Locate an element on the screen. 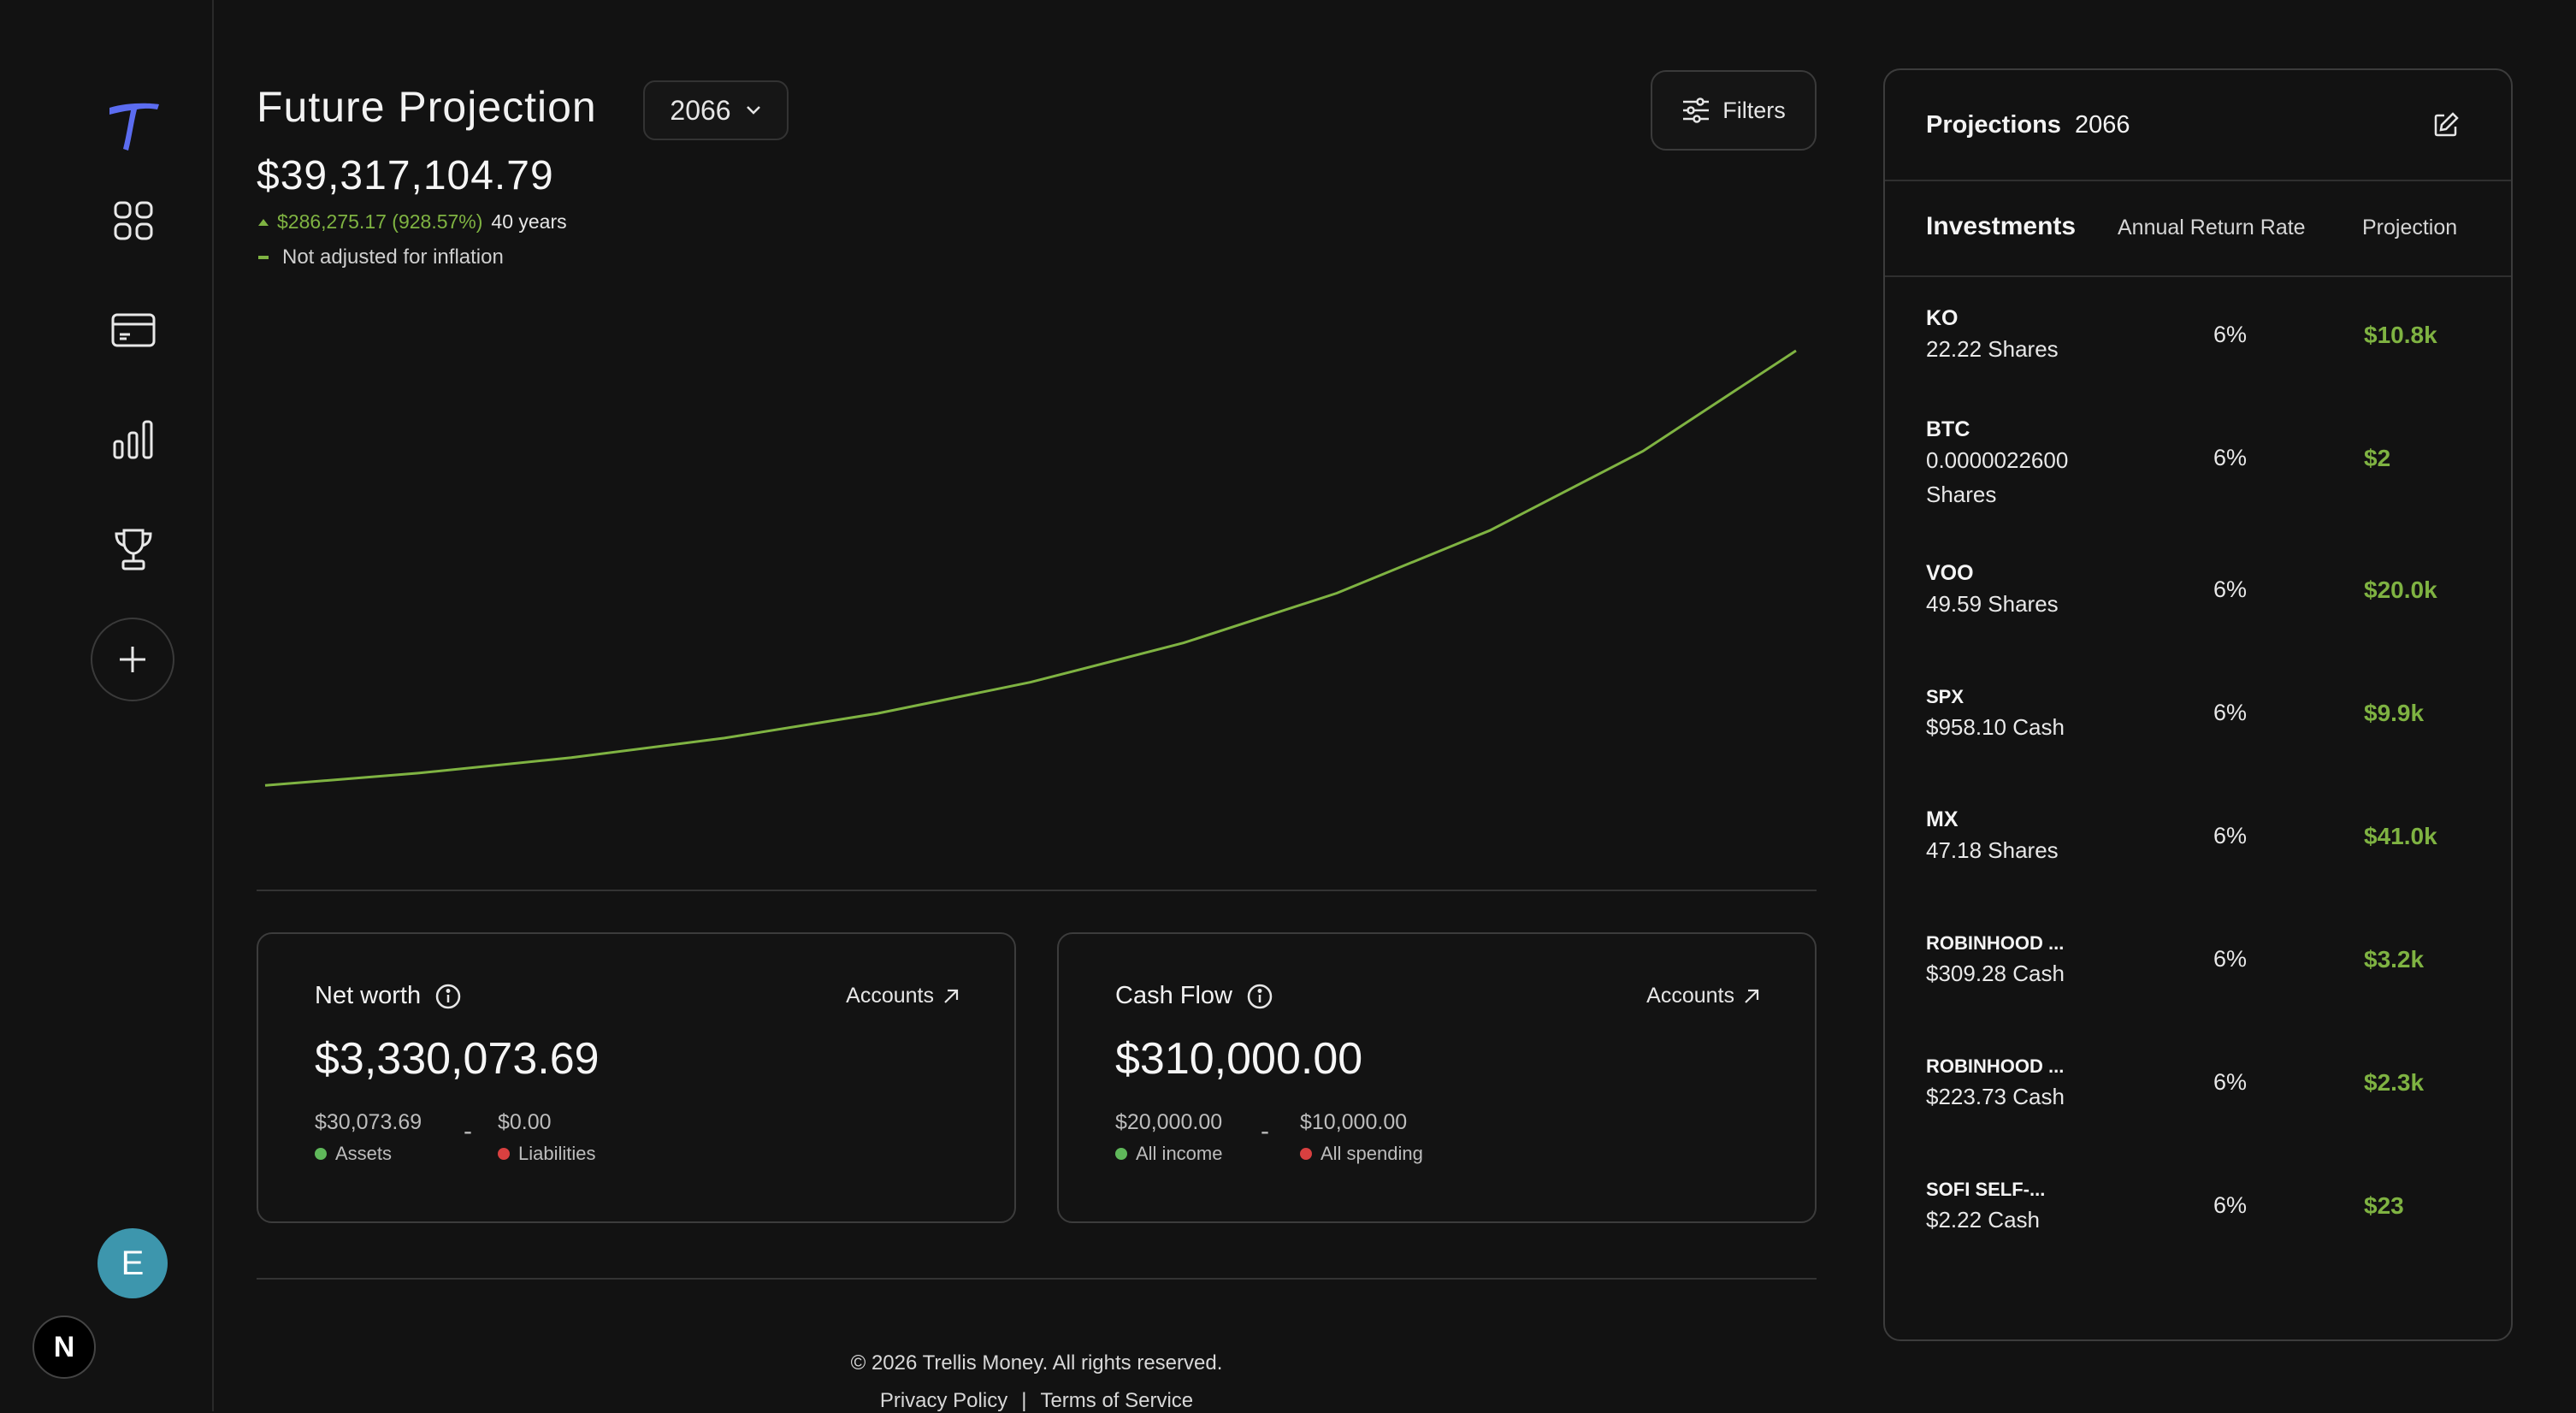 The image size is (2576, 1413). cash-flow-accounts-link: Accounts is located at coordinates (1703, 996).